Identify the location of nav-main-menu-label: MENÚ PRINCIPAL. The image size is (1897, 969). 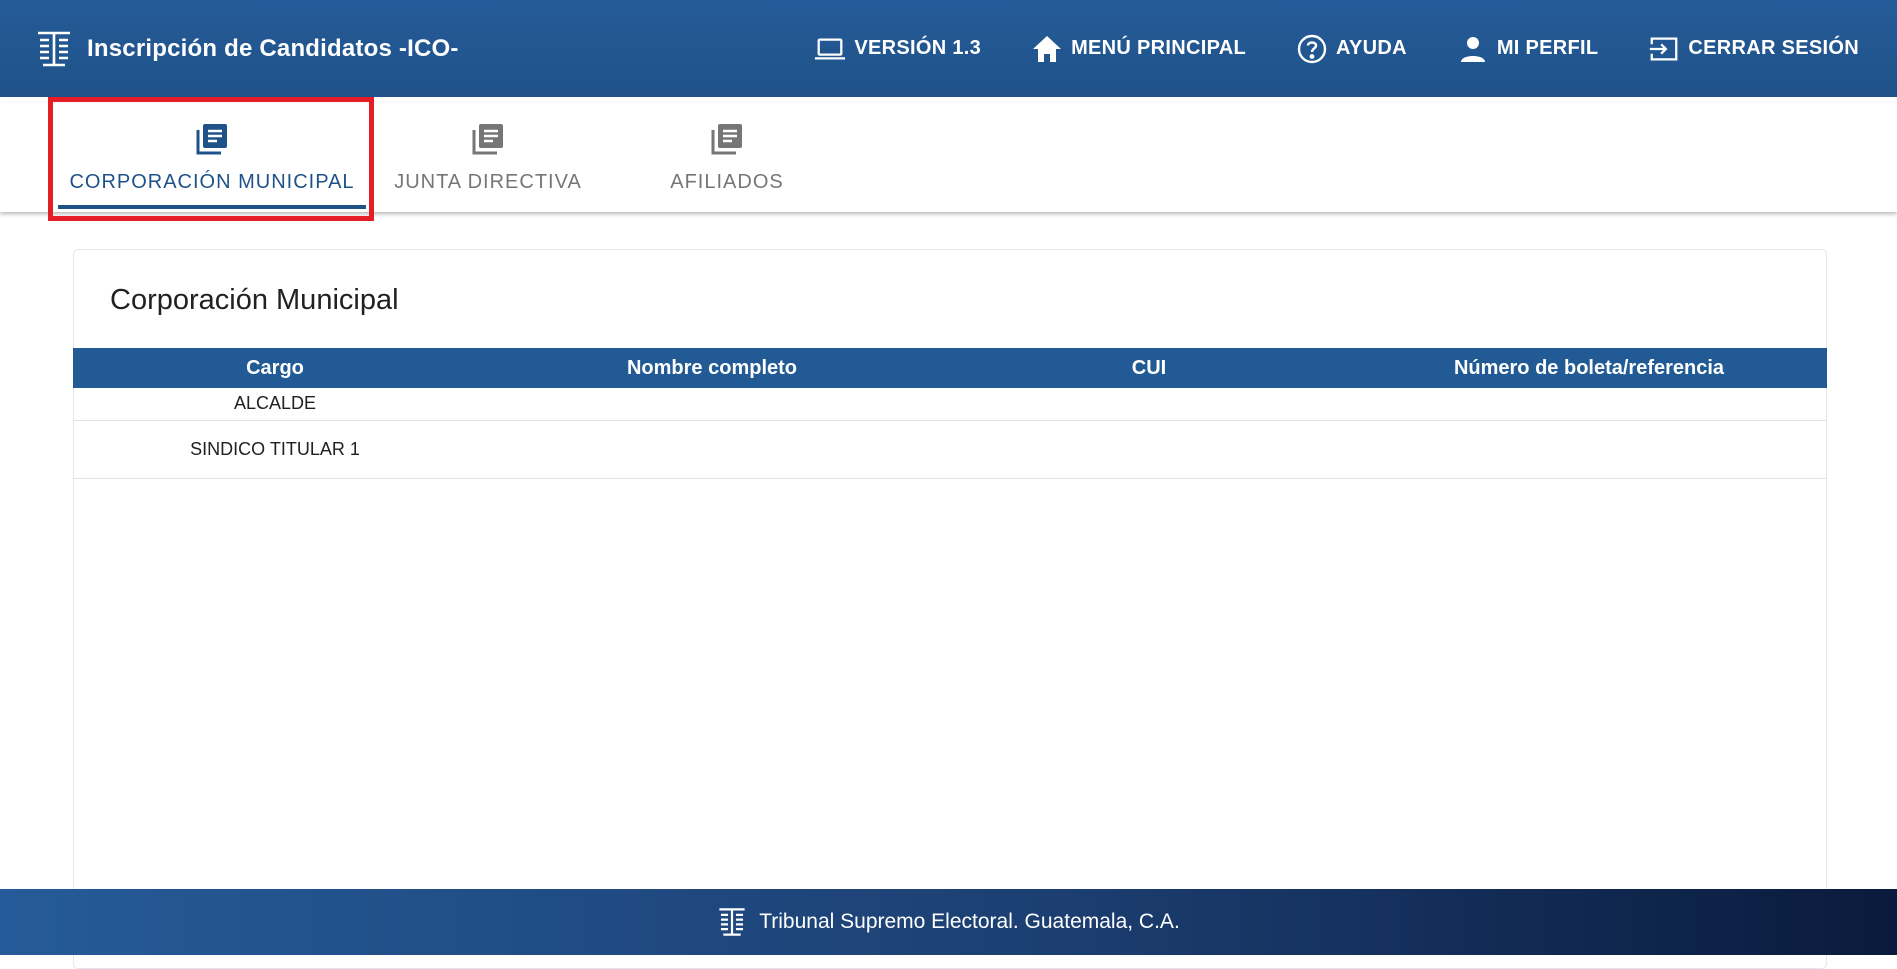
(1159, 48).